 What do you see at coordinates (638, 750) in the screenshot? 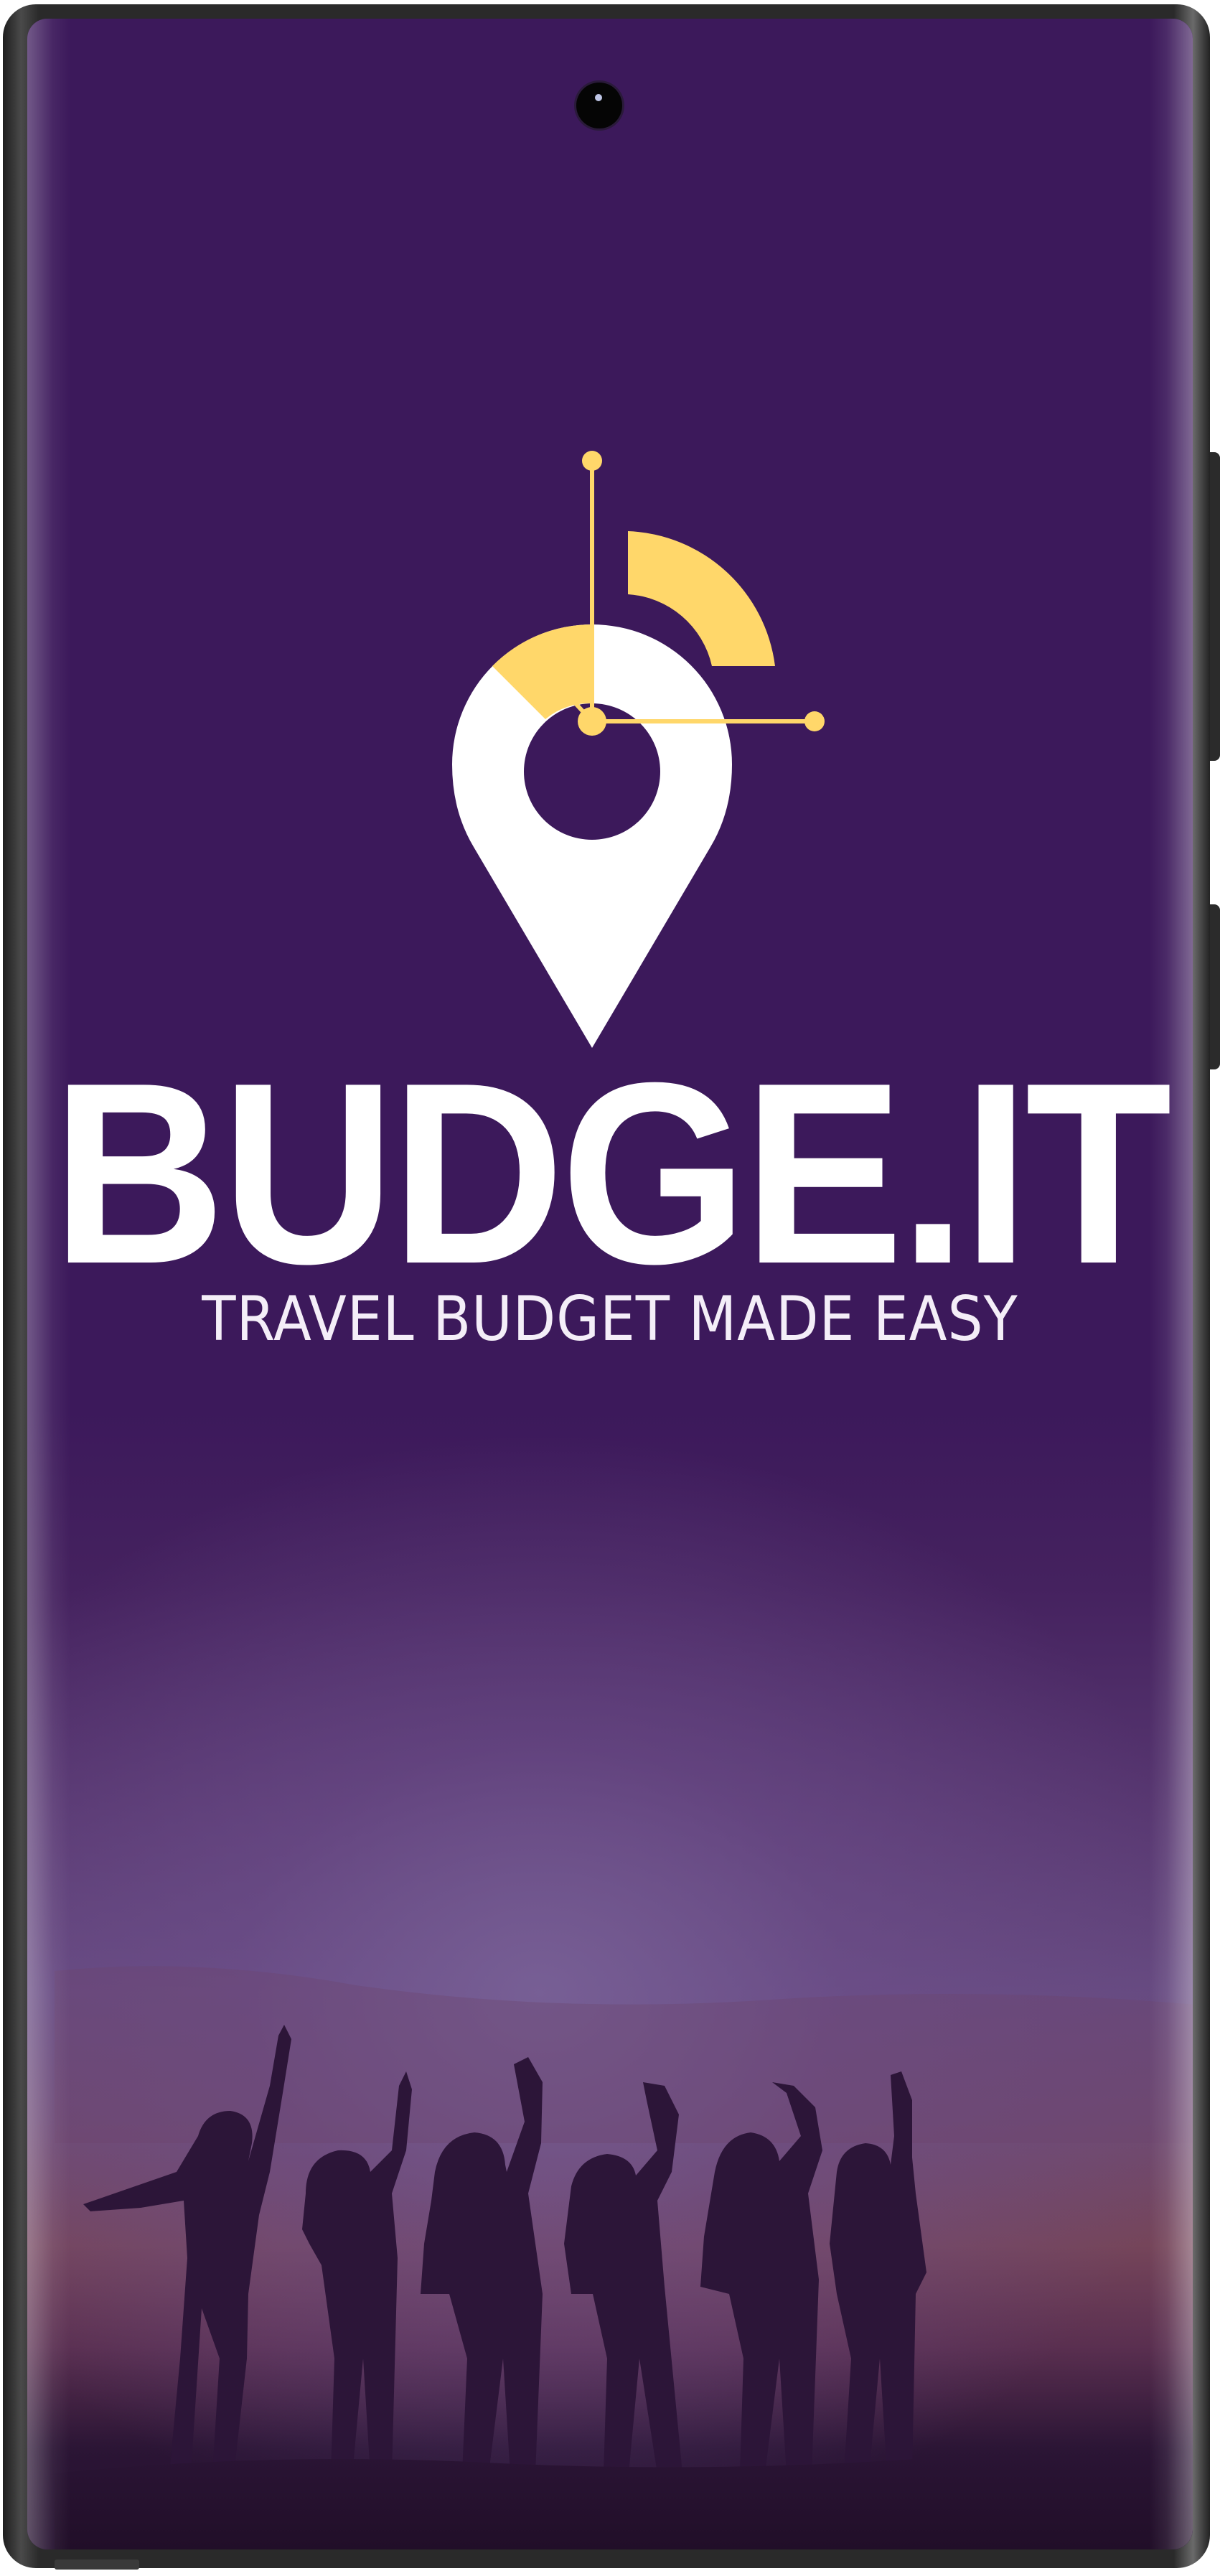
I see `map-pin-chart-icon` at bounding box center [638, 750].